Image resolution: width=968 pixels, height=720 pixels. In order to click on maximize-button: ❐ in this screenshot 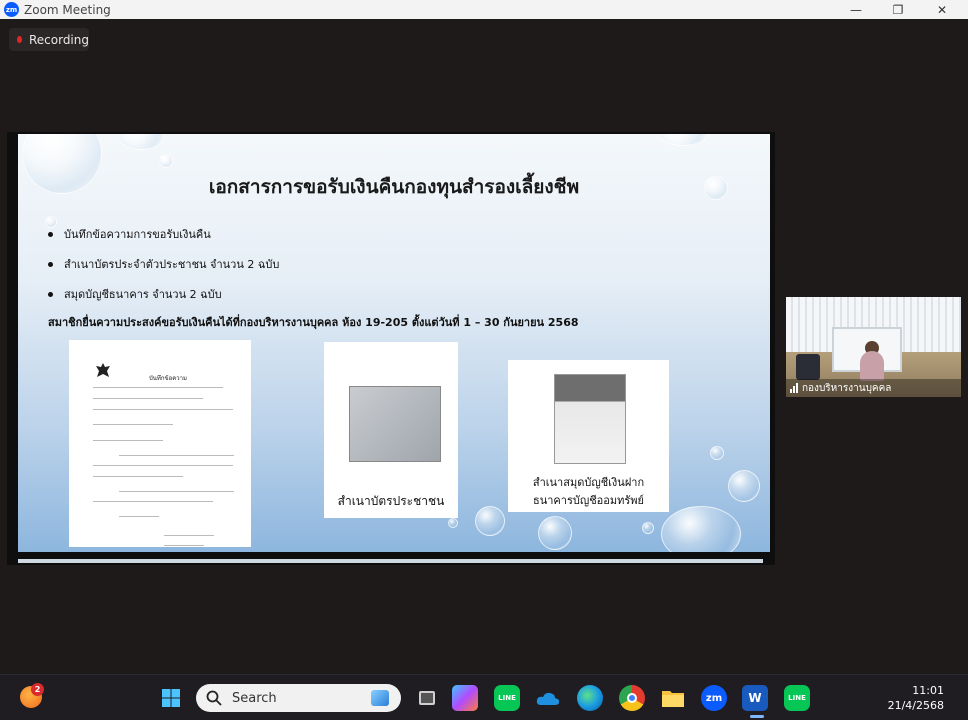, I will do `click(898, 9)`.